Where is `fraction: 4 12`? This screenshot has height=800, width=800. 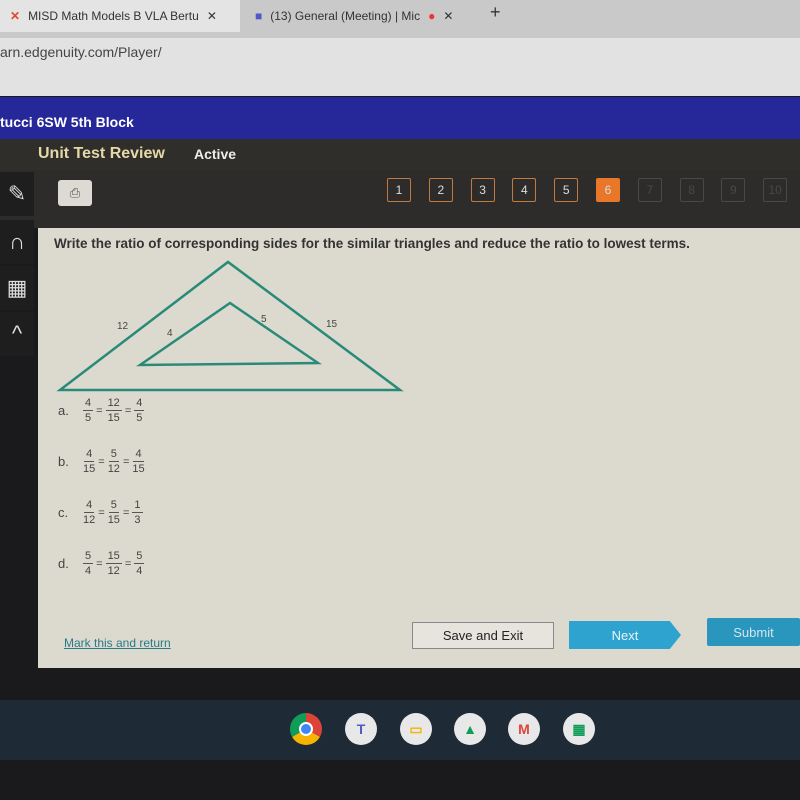
fraction: 4 12 is located at coordinates (89, 512).